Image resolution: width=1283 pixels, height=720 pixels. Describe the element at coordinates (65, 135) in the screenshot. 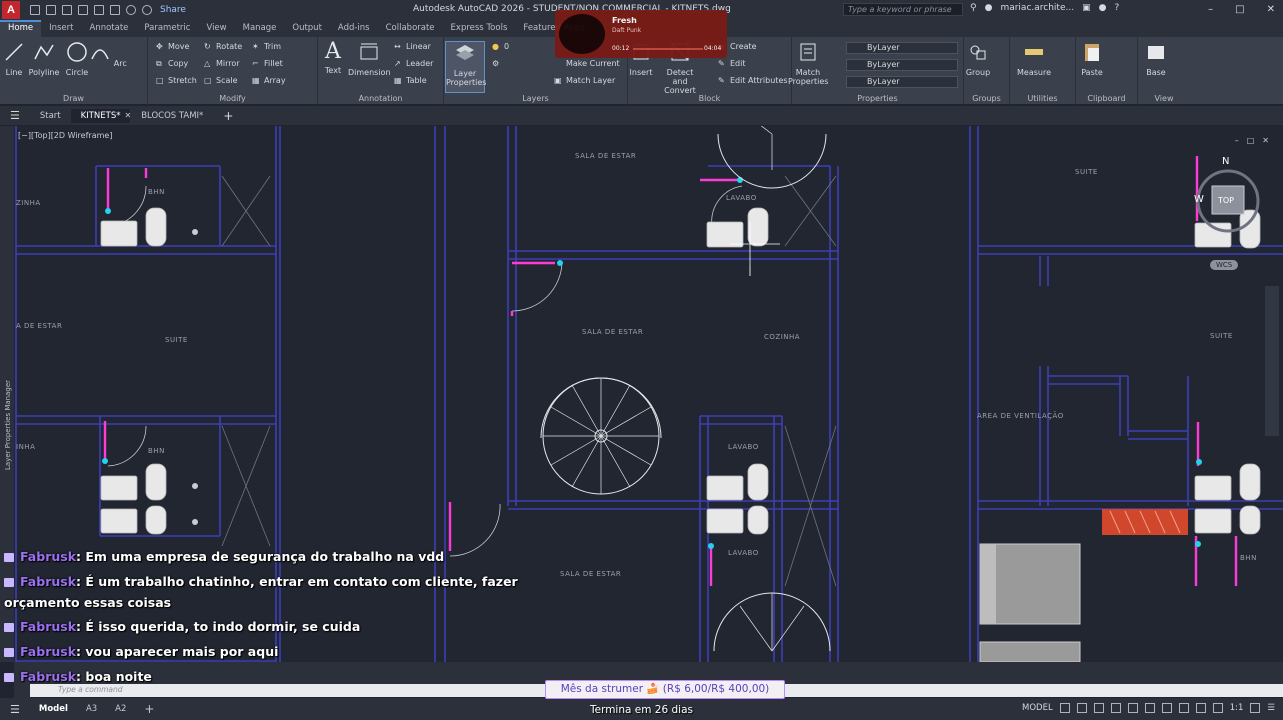

I see `viewport-controls: [−][Top][2D Wireframe]` at that location.